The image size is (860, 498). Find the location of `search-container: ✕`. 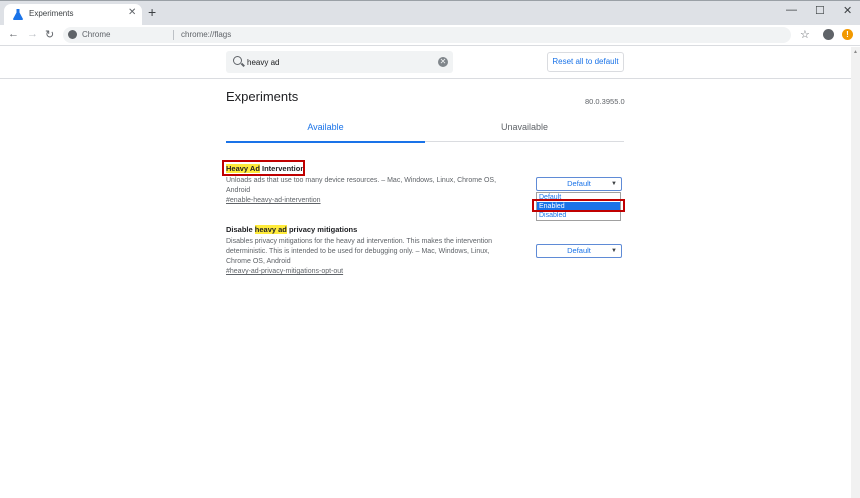

search-container: ✕ is located at coordinates (339, 62).